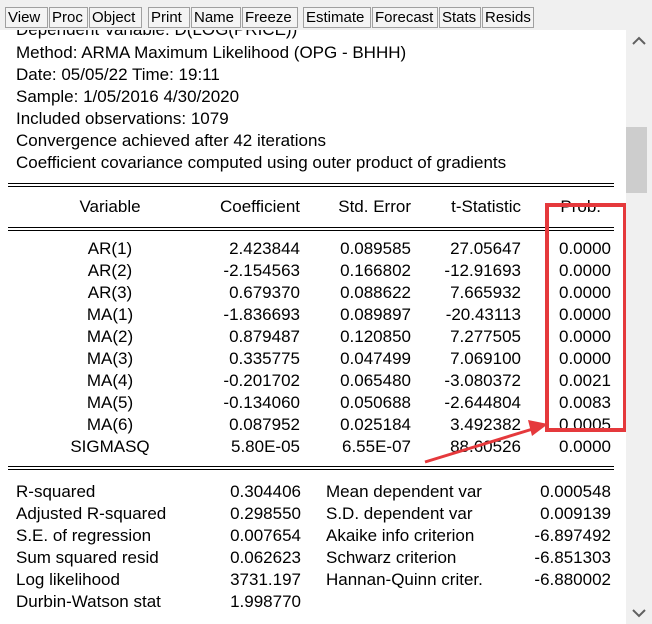 This screenshot has width=652, height=624. I want to click on cell-variable: MA(1), so click(110, 314).